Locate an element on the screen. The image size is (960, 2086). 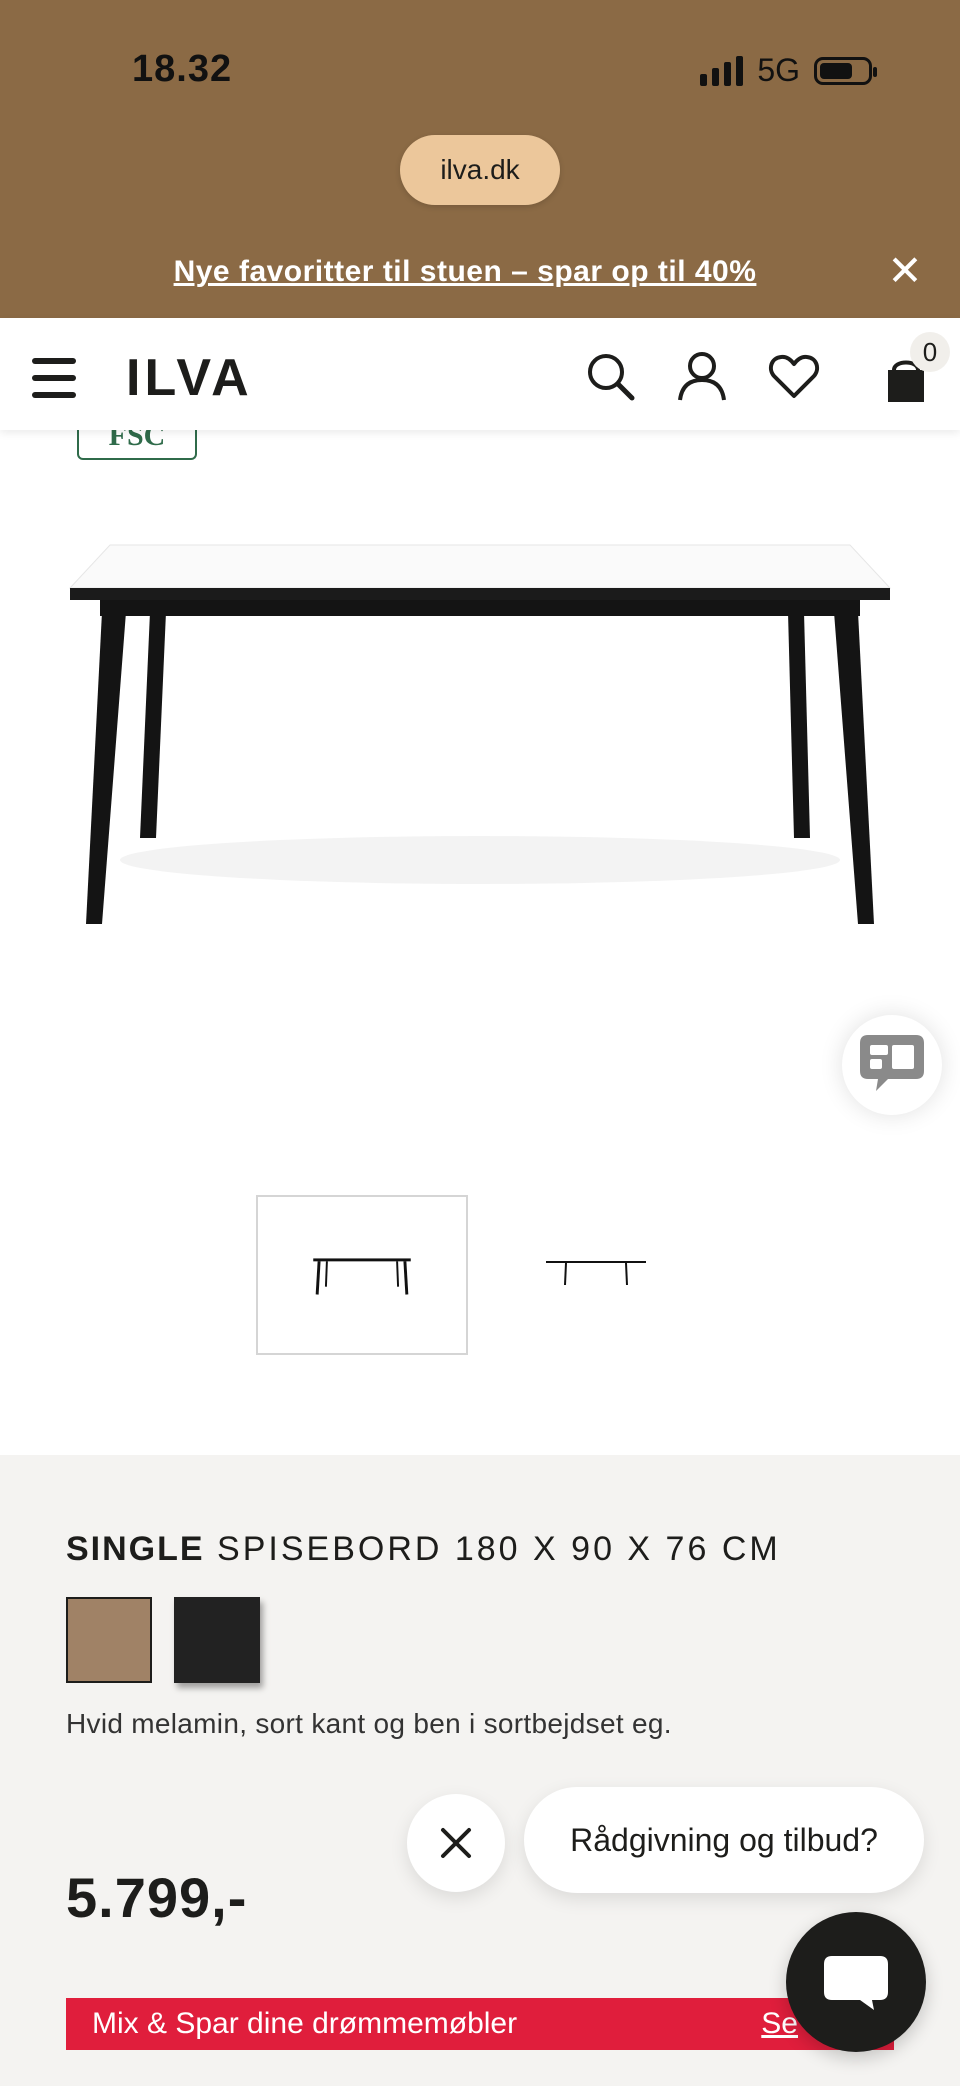
battery-icon is located at coordinates (845, 70).